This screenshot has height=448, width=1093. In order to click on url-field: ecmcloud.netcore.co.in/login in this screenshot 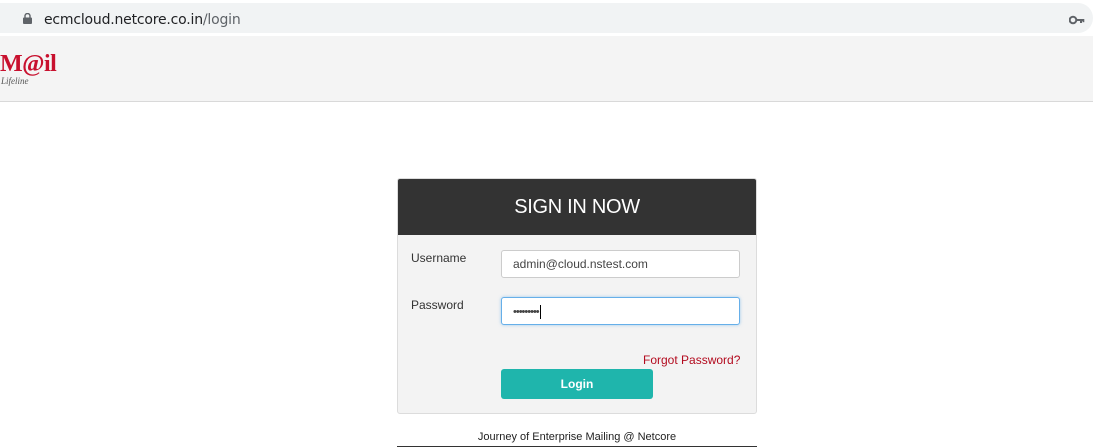, I will do `click(546, 18)`.